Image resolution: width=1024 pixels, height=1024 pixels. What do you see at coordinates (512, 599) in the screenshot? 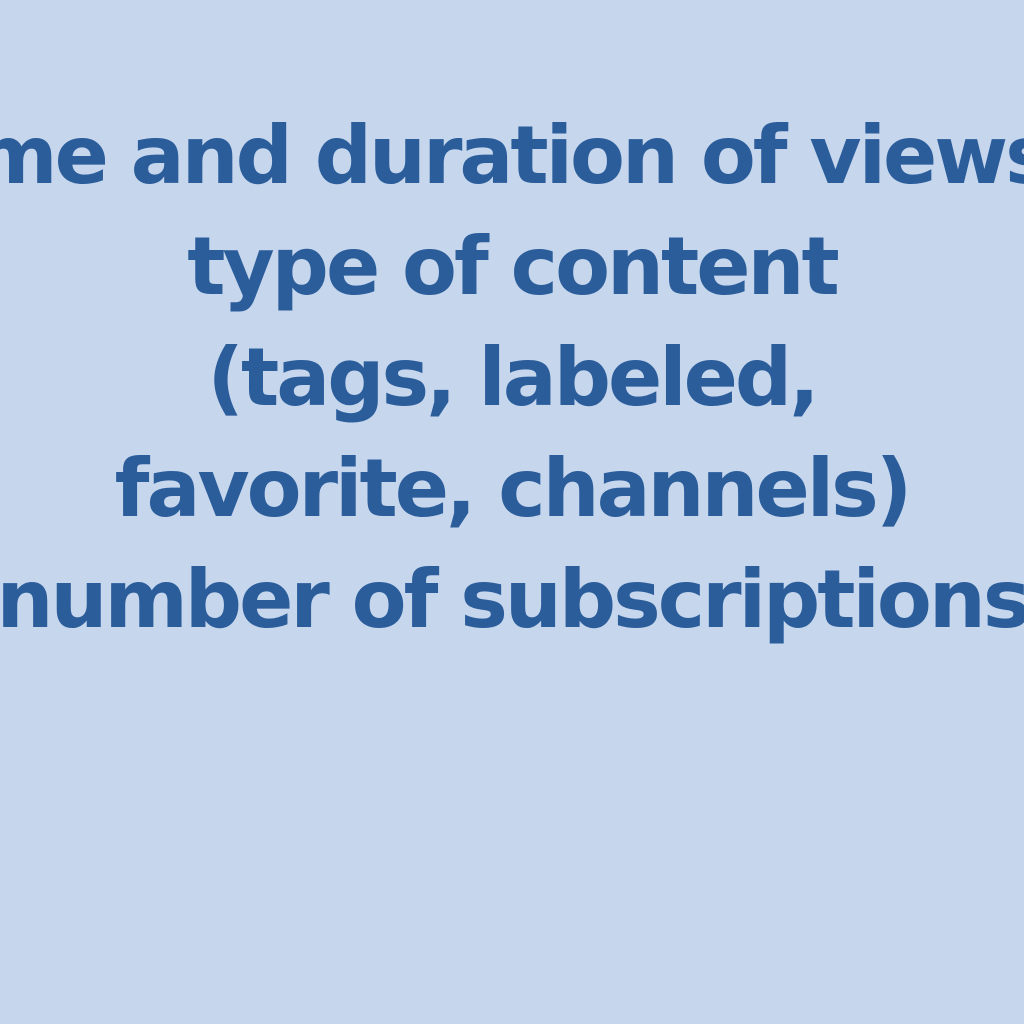
I see `text-line-subscriptions: number of subscriptions` at bounding box center [512, 599].